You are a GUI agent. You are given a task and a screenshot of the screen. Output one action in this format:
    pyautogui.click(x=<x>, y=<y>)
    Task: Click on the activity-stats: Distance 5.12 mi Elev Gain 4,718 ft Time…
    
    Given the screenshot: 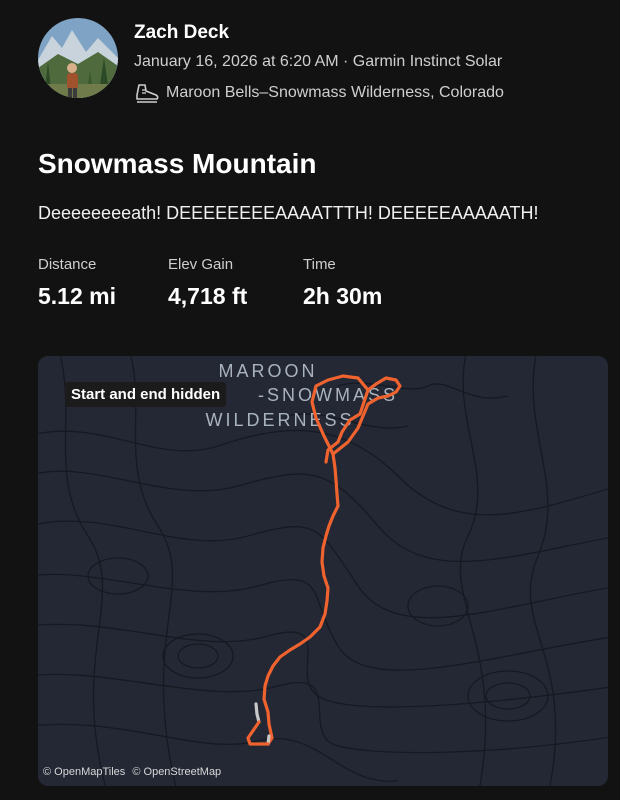 What is the action you would take?
    pyautogui.click(x=318, y=286)
    